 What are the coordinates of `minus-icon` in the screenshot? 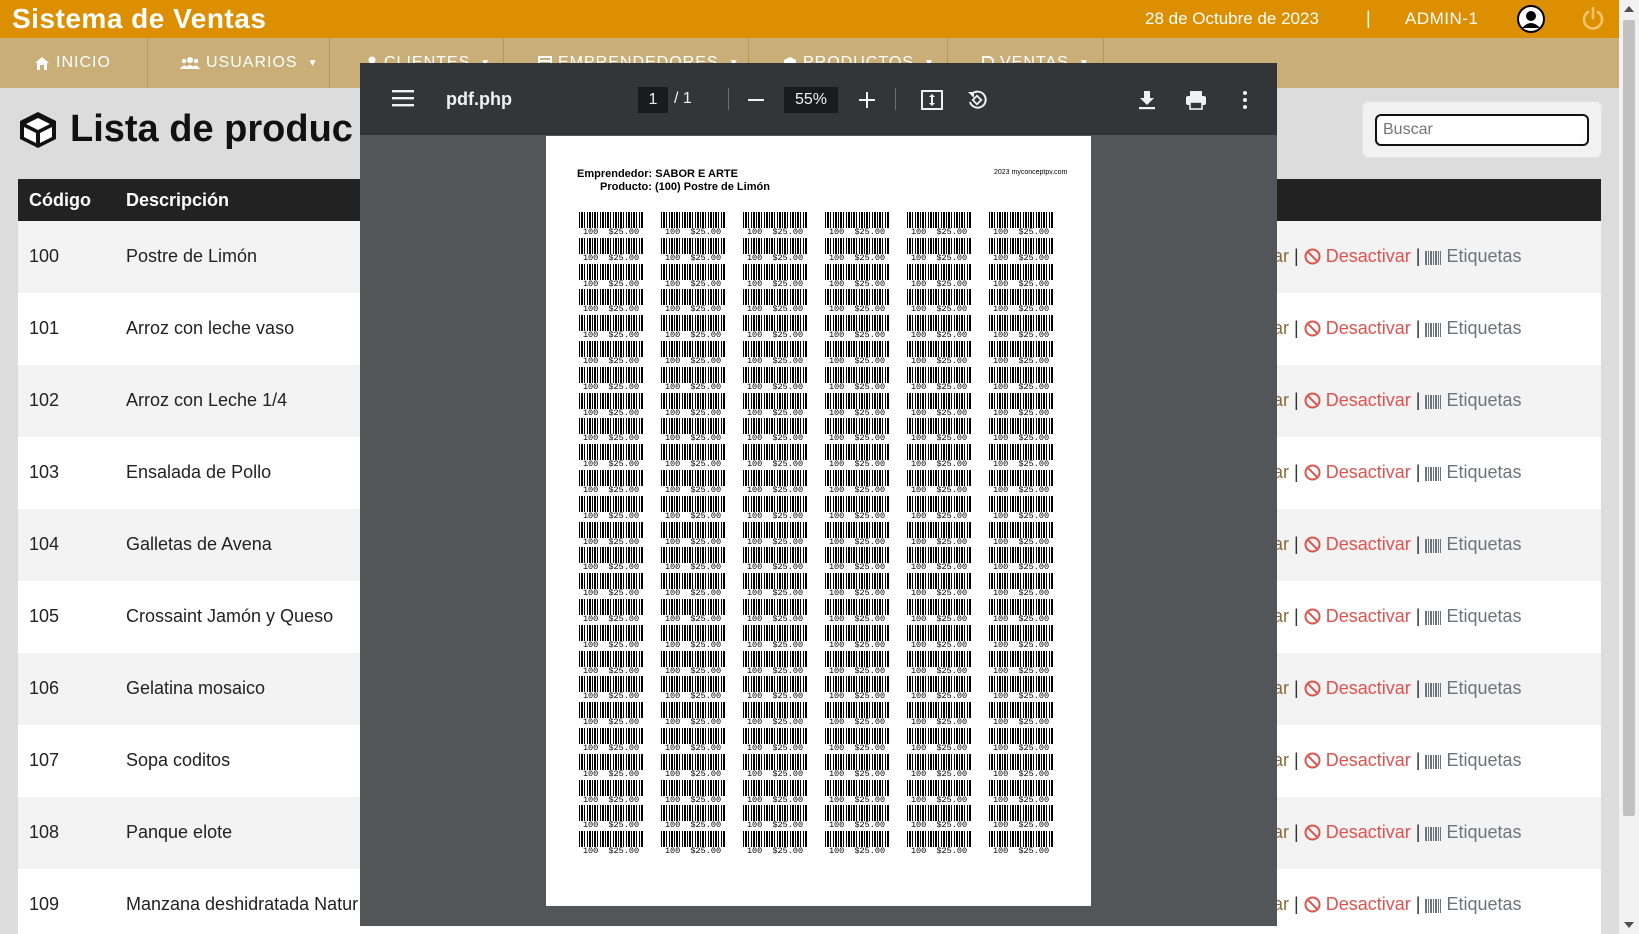 It's located at (756, 100).